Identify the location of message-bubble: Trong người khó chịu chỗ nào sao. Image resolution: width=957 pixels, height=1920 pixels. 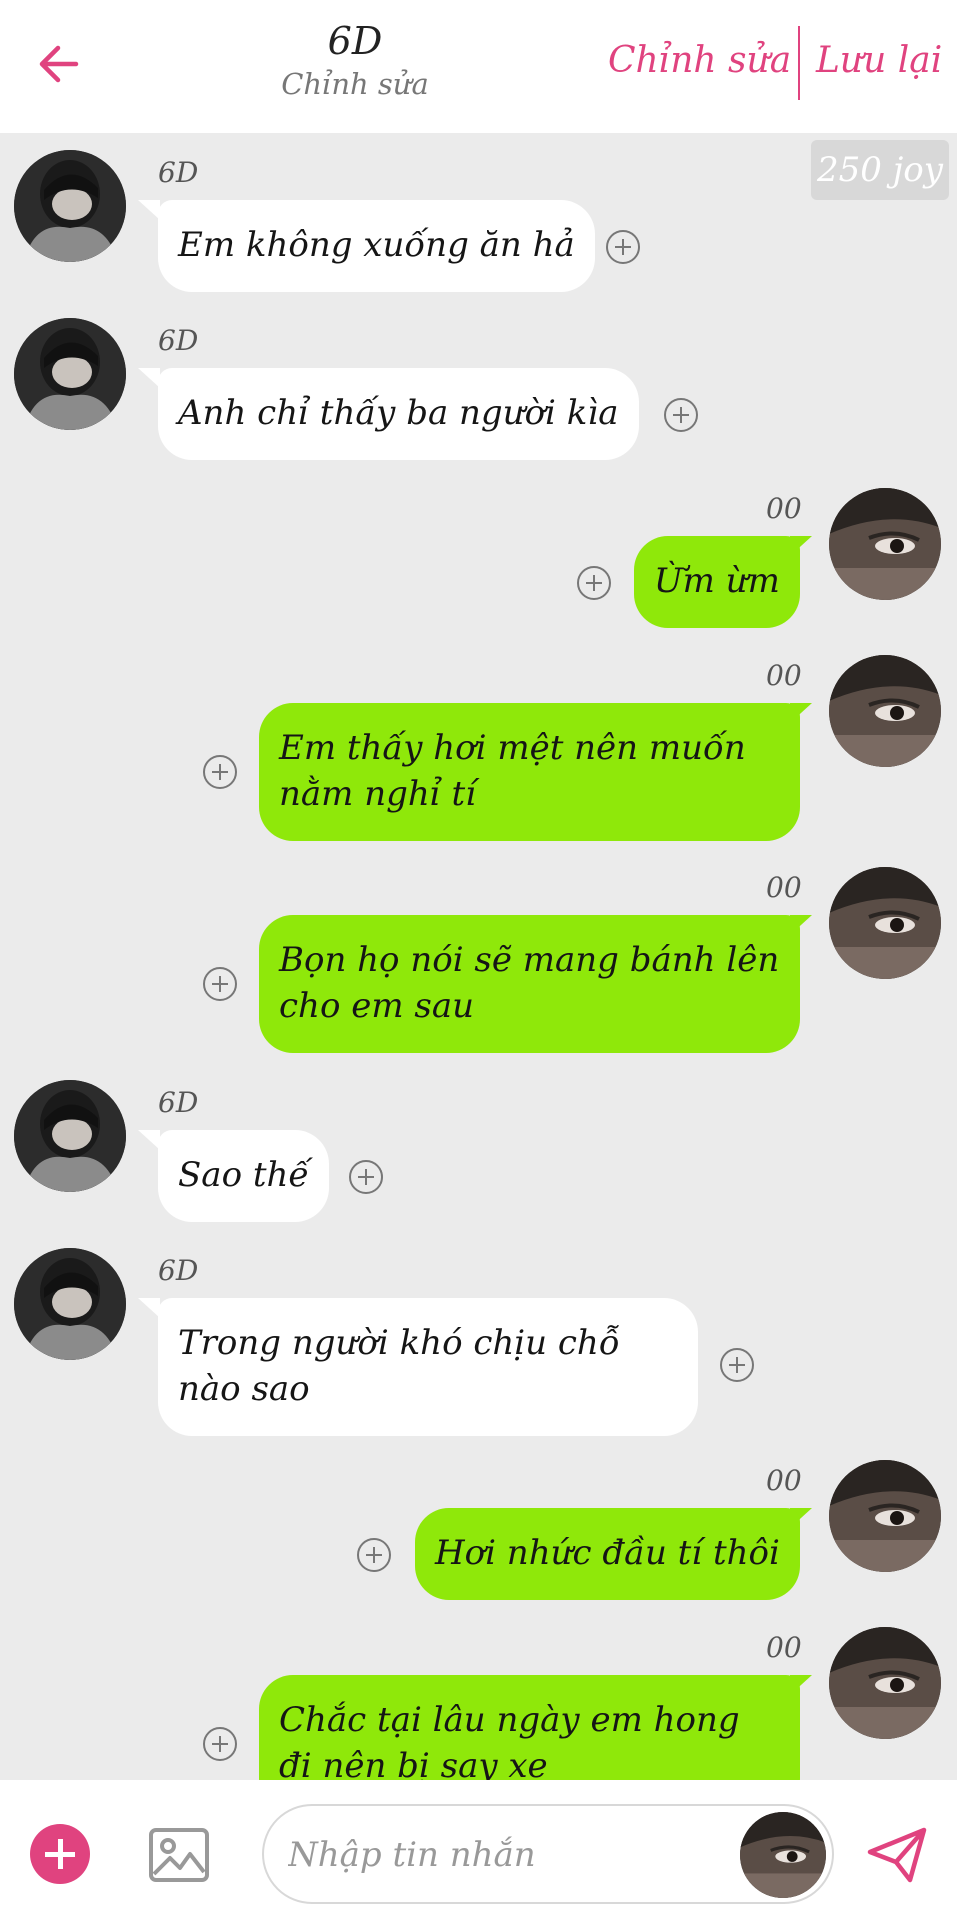
(428, 1367).